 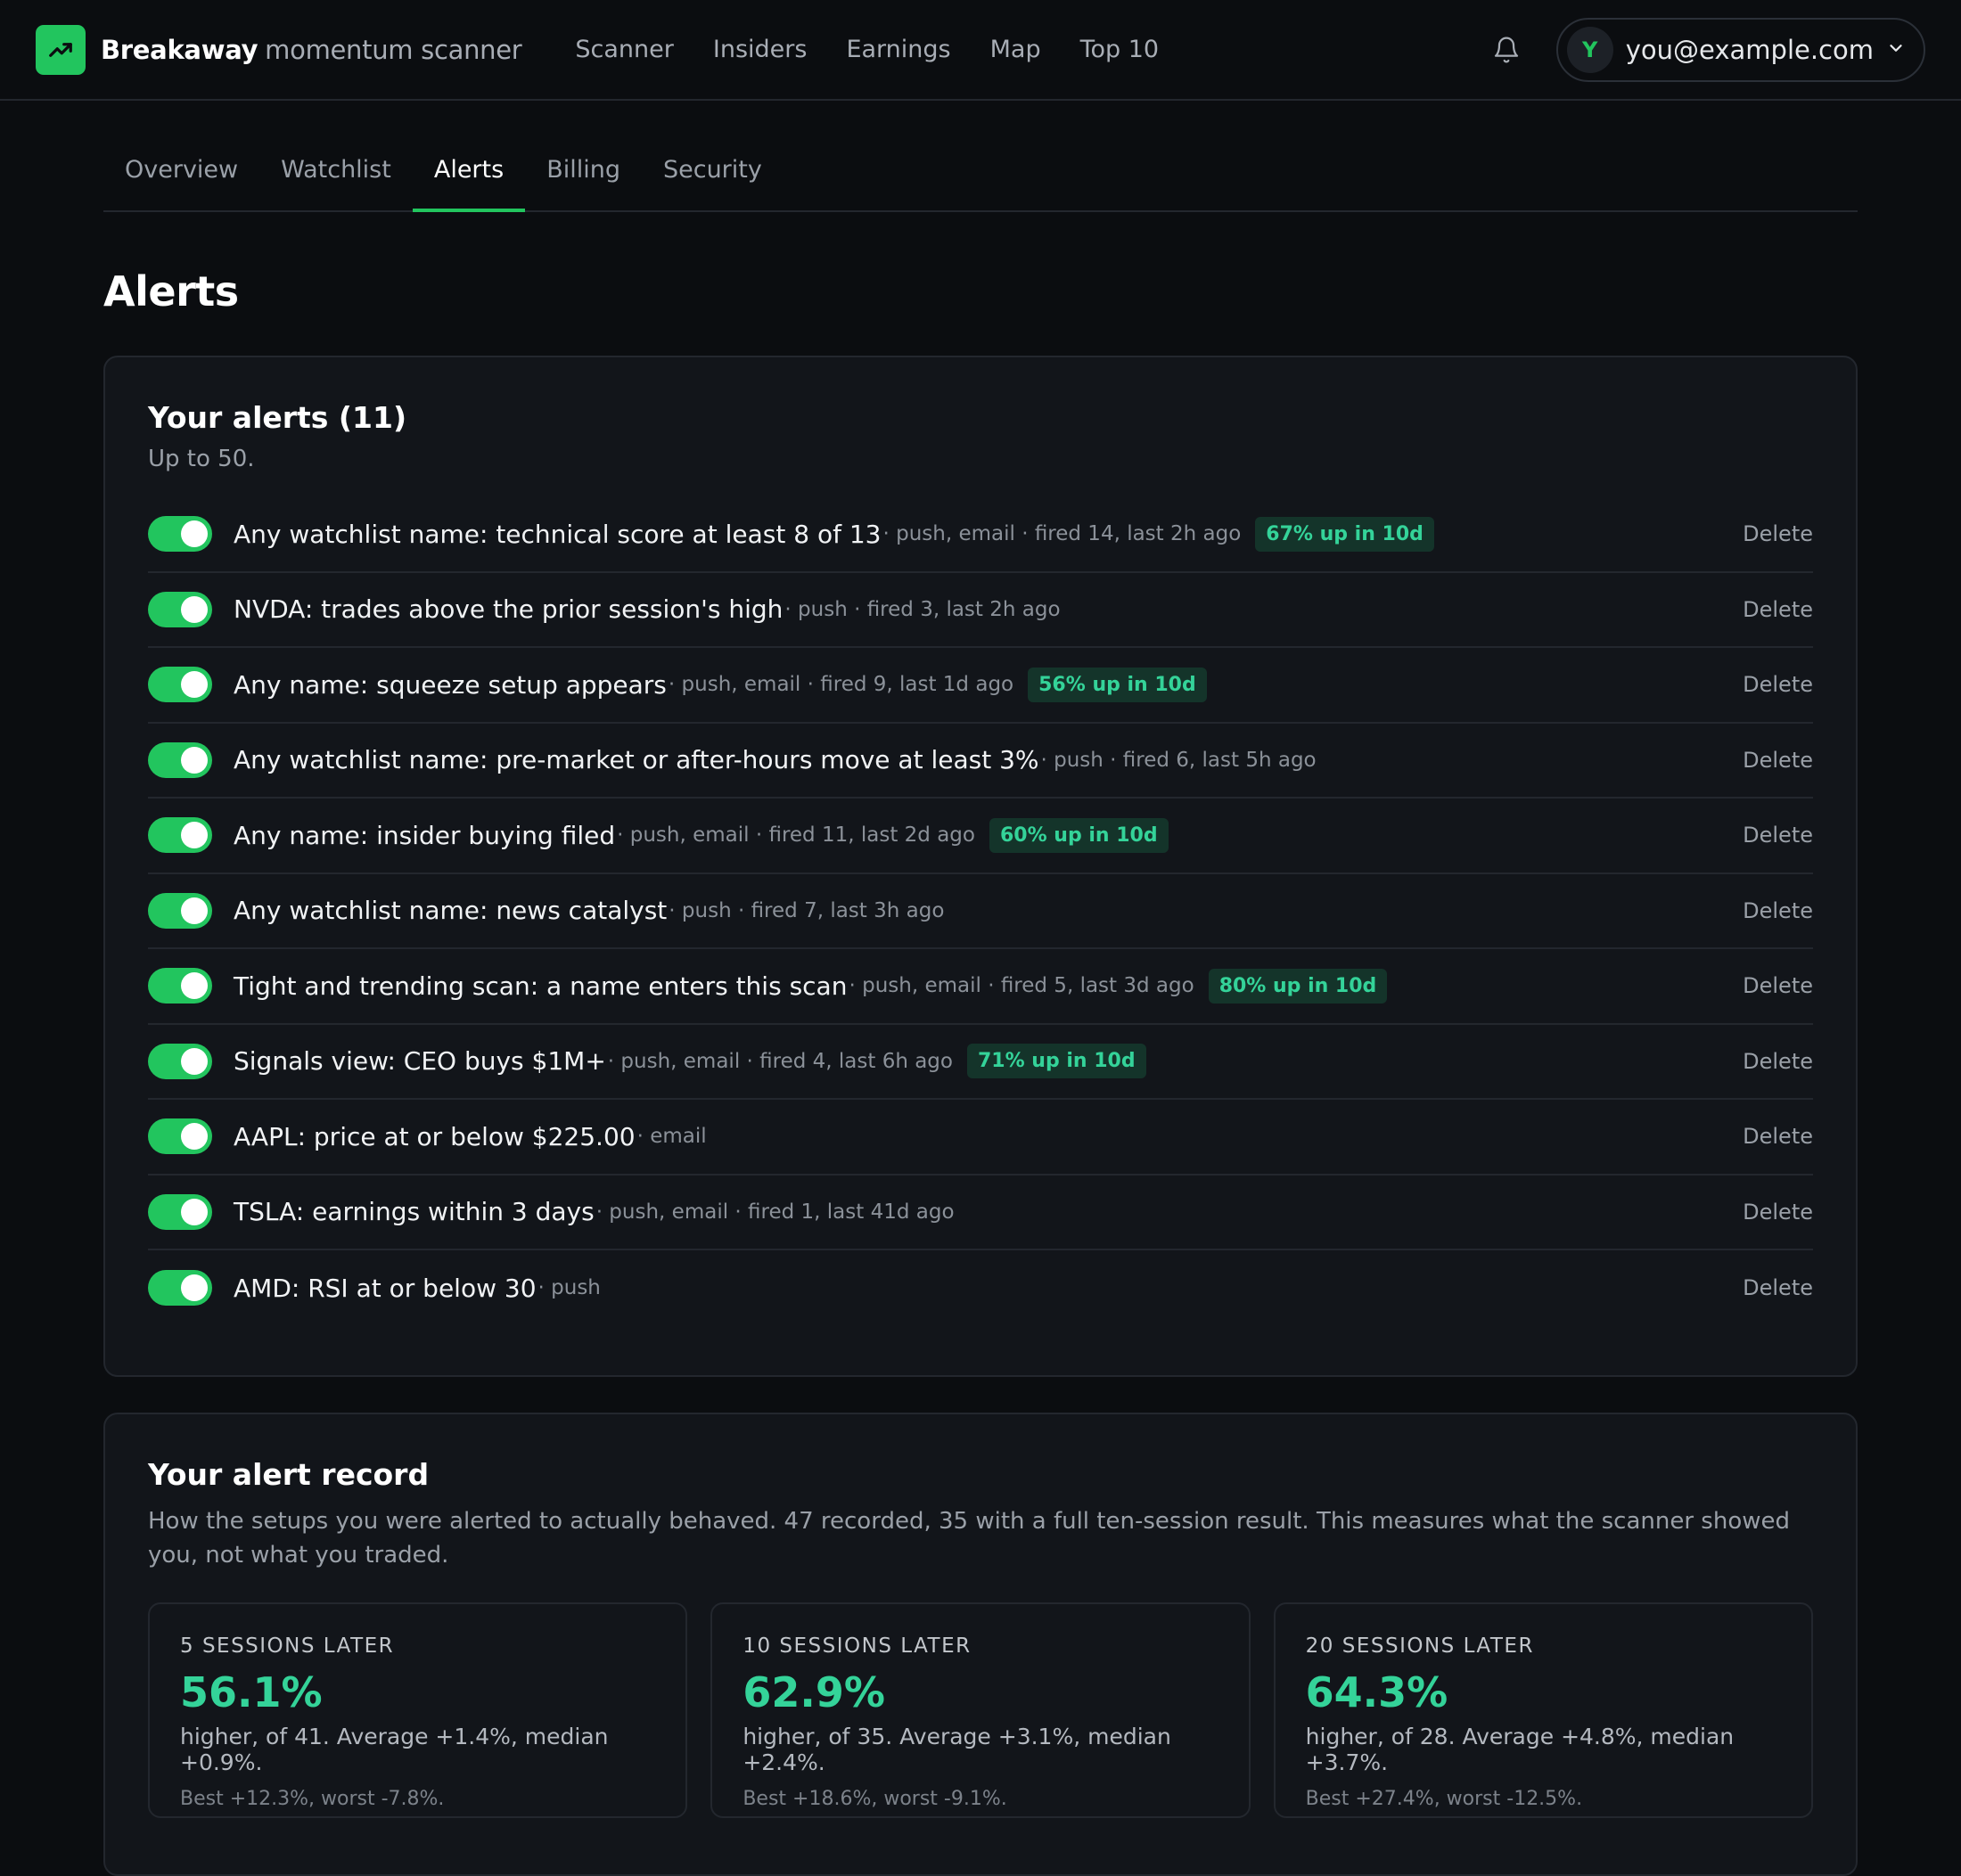 What do you see at coordinates (1056, 1062) in the screenshot?
I see `success-rate-badge: 71% up in 10d` at bounding box center [1056, 1062].